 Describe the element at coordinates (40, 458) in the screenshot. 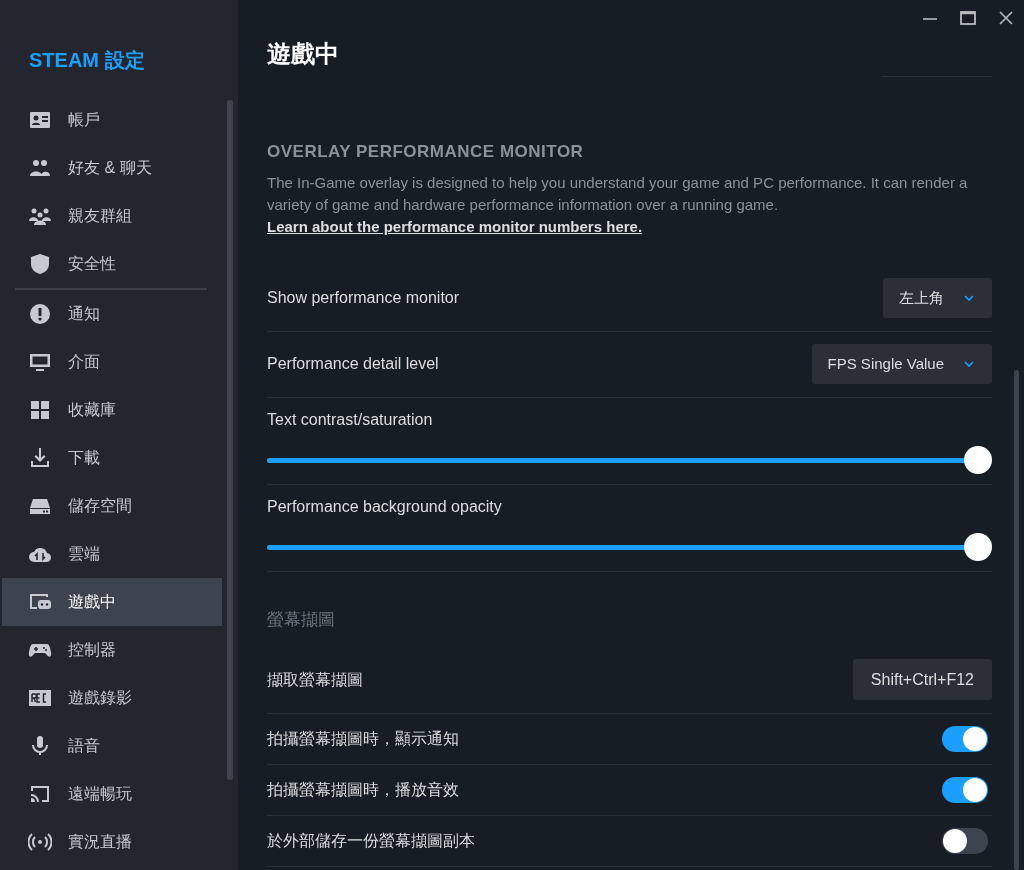

I see `download-icon` at that location.